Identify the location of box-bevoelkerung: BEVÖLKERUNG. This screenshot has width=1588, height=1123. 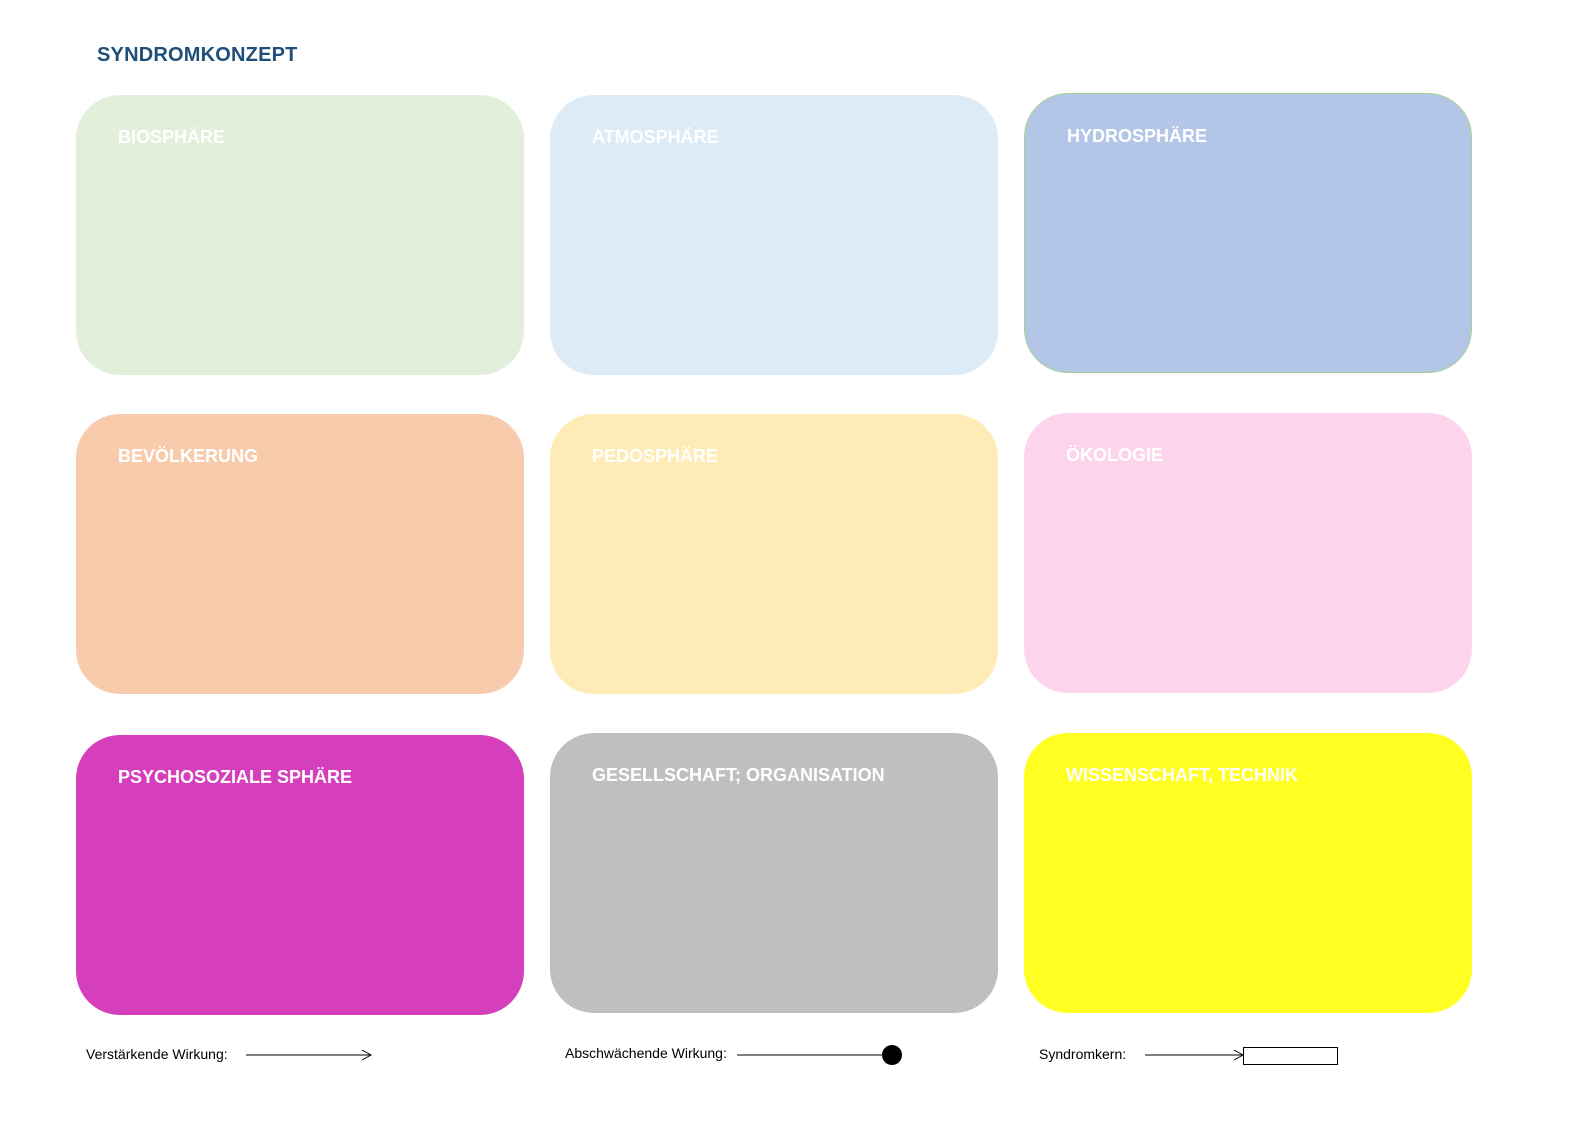
(300, 554).